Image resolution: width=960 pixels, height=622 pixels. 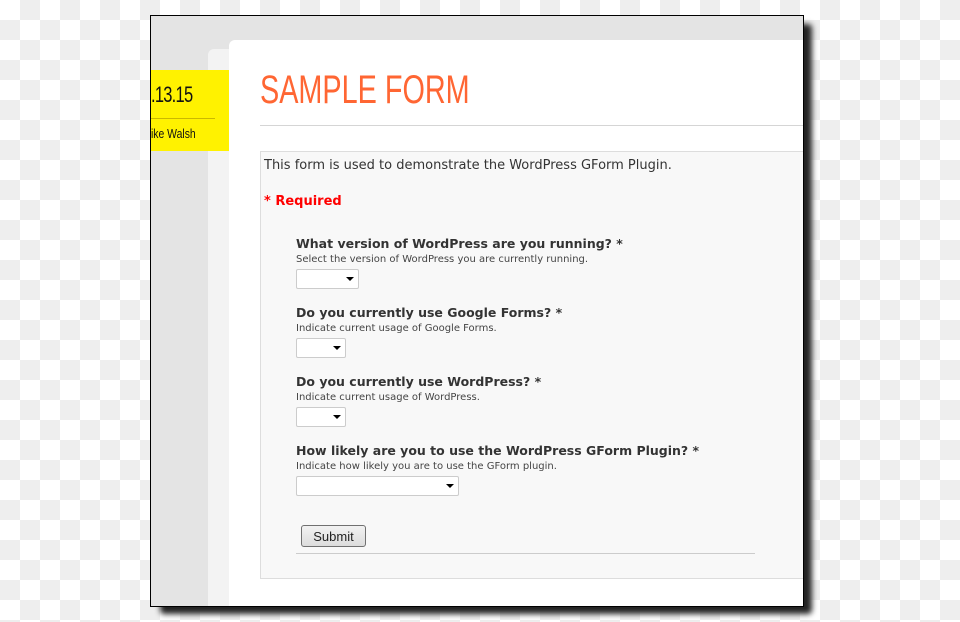 What do you see at coordinates (183, 118) in the screenshot?
I see `date-divider` at bounding box center [183, 118].